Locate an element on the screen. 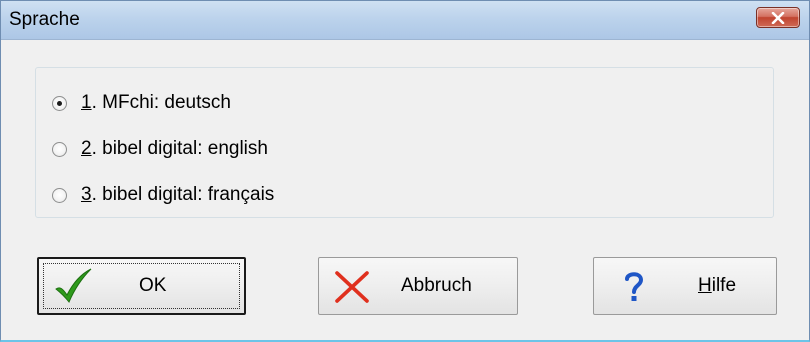 This screenshot has width=810, height=342. hilfe-button: Hilfe is located at coordinates (685, 286).